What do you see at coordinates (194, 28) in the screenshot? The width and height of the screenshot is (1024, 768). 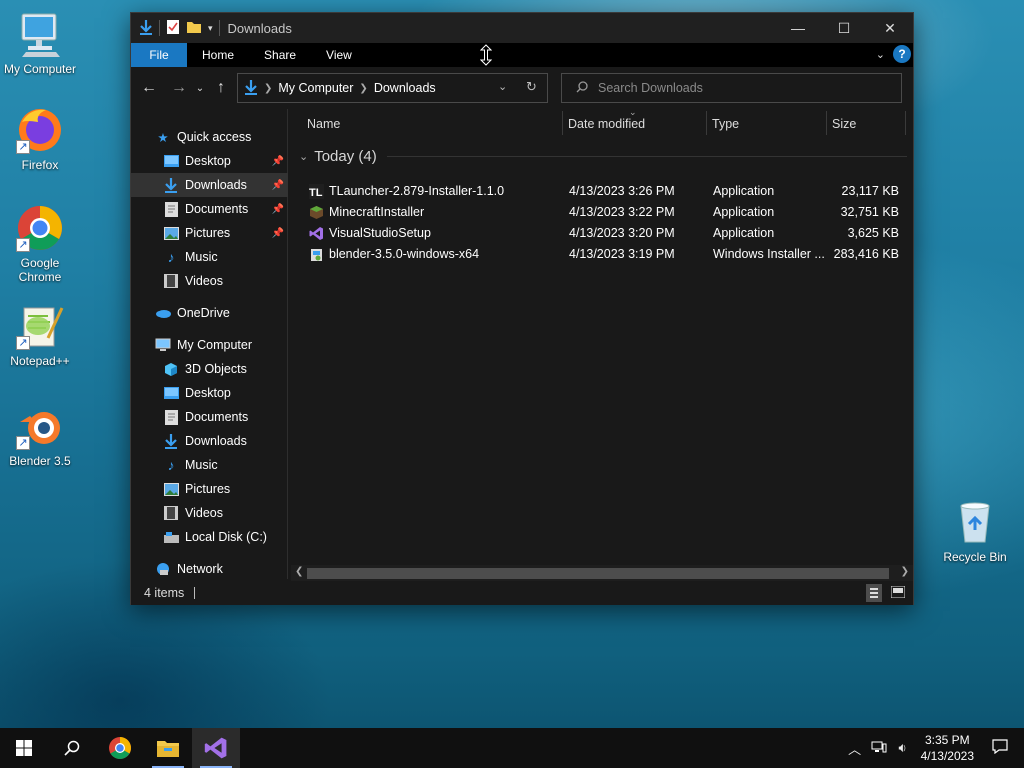 I see `new-folder-icon` at bounding box center [194, 28].